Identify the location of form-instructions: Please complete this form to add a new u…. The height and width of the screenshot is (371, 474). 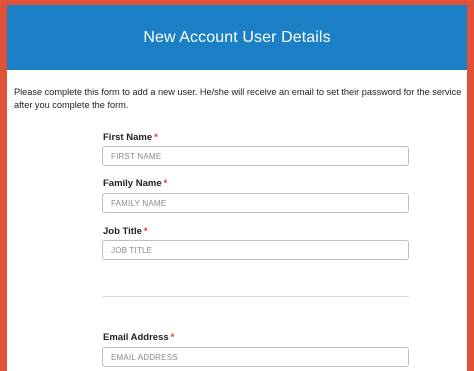
(238, 98).